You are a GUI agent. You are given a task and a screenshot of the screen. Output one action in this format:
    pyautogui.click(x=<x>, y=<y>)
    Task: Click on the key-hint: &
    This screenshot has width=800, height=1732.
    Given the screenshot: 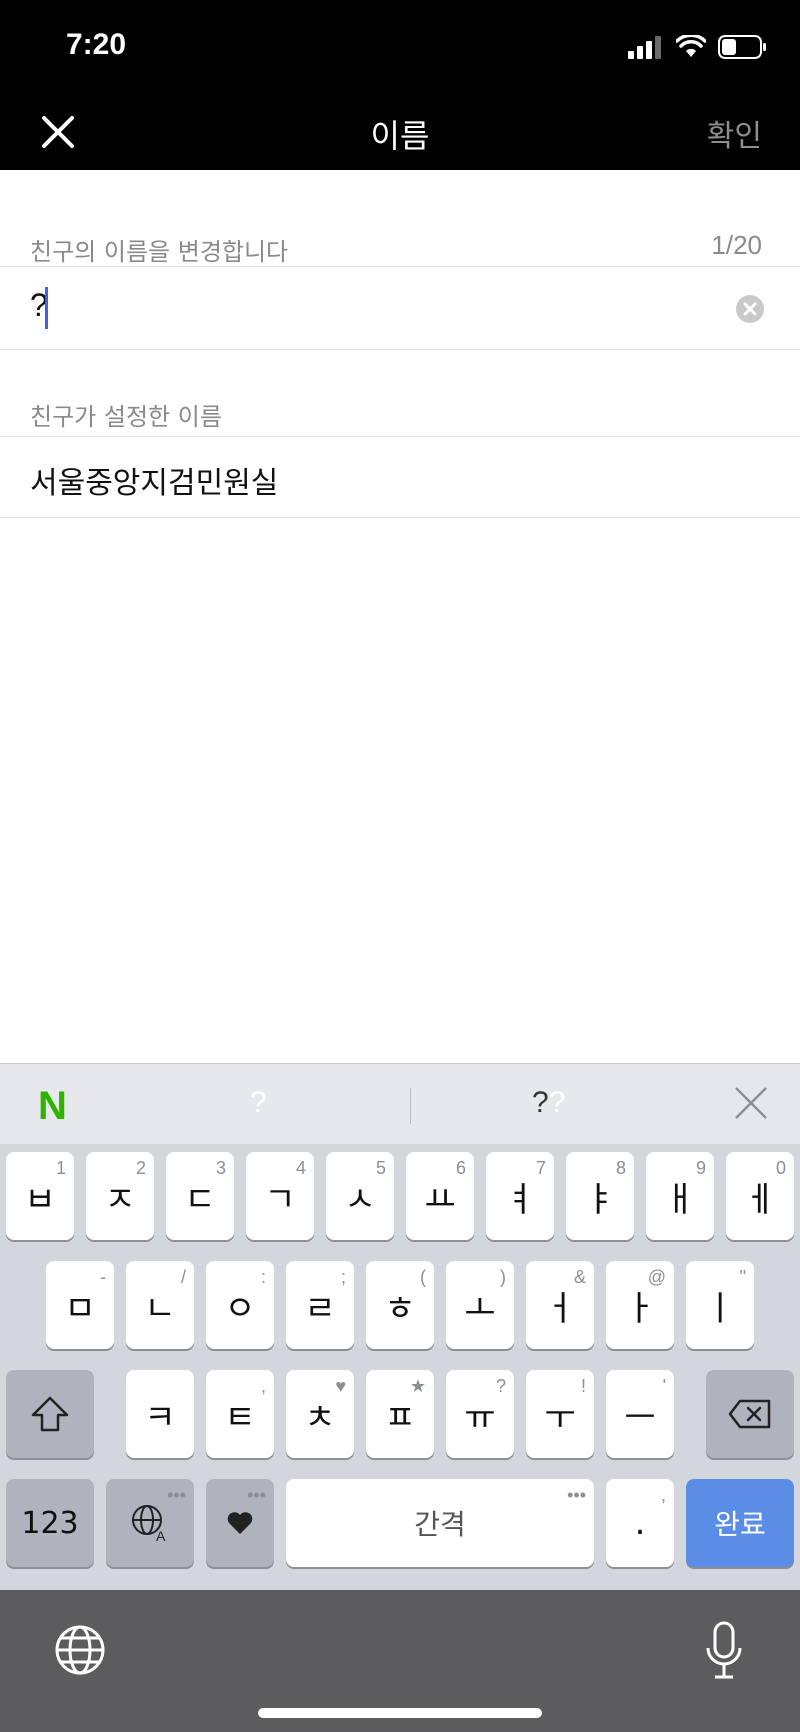 What is the action you would take?
    pyautogui.click(x=579, y=1277)
    